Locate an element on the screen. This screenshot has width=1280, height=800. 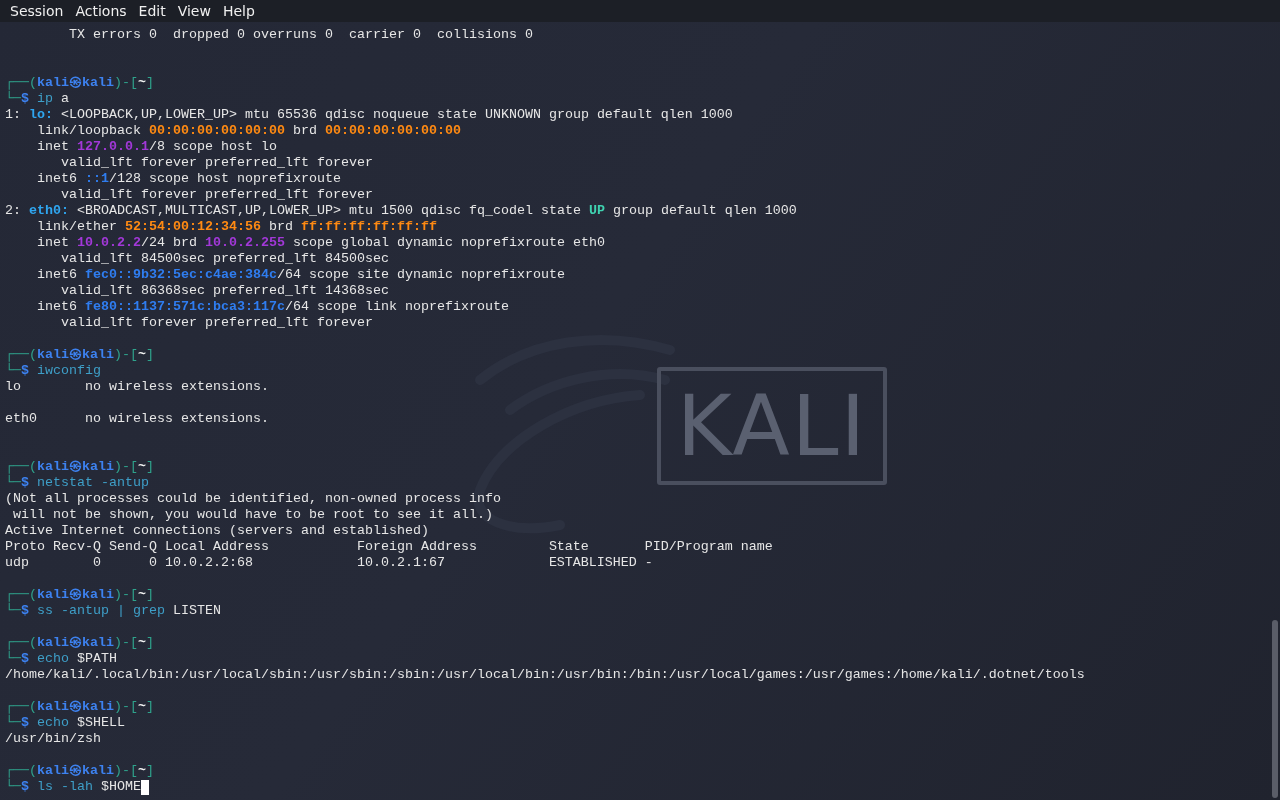
output-line: Active Internet connections (servers and established) is located at coordinates (217, 531).